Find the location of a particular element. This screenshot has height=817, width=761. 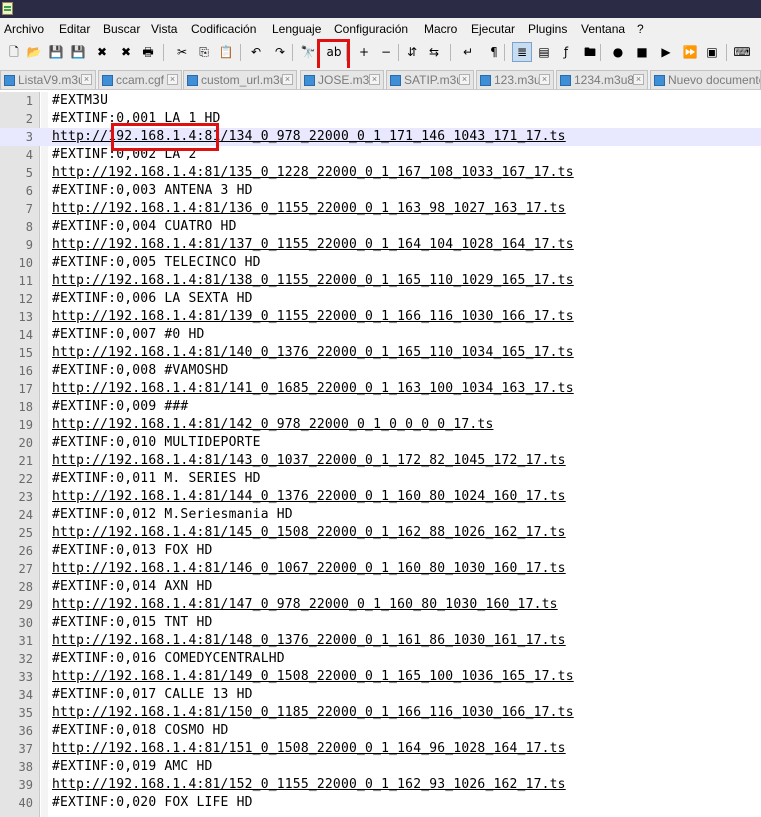

editor-line: 38 #EXTINF:0,019 AMC HD is located at coordinates (380, 767).